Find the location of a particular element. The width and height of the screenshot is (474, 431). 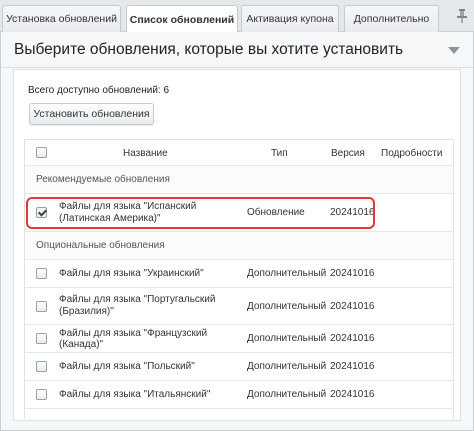

tab-additional: Дополнительно is located at coordinates (391, 18).